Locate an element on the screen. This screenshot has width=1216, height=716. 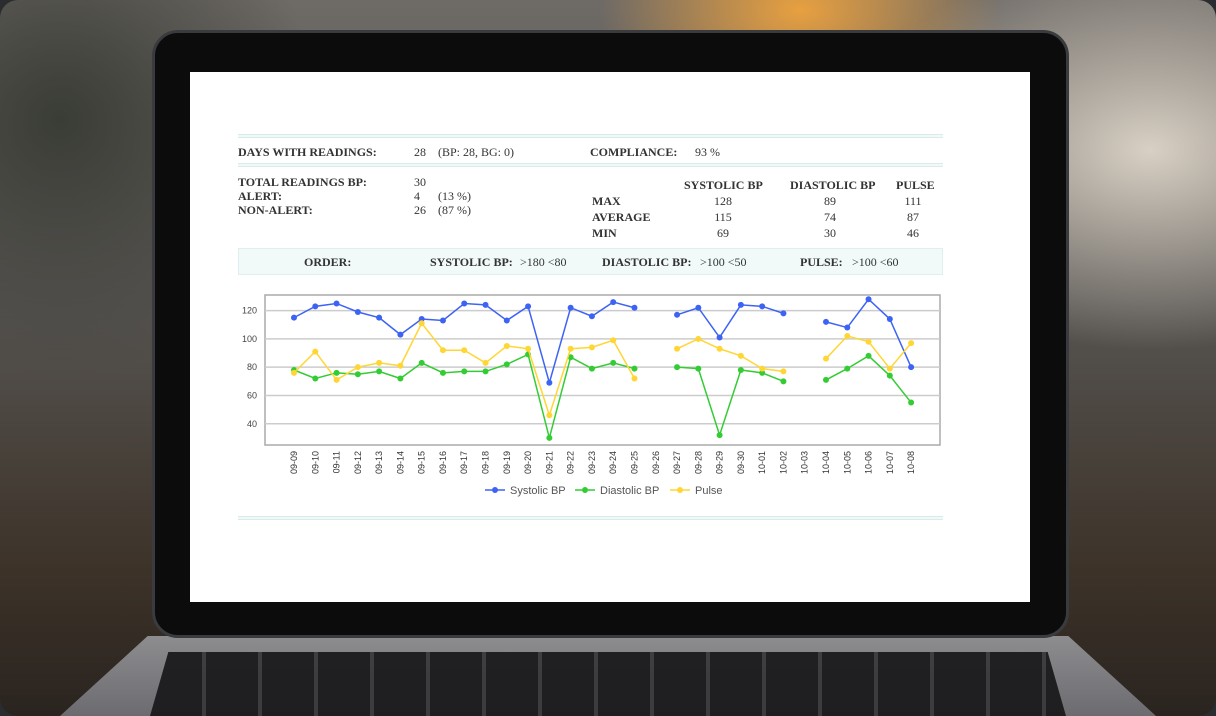
plot-area is located at coordinates (602, 370).